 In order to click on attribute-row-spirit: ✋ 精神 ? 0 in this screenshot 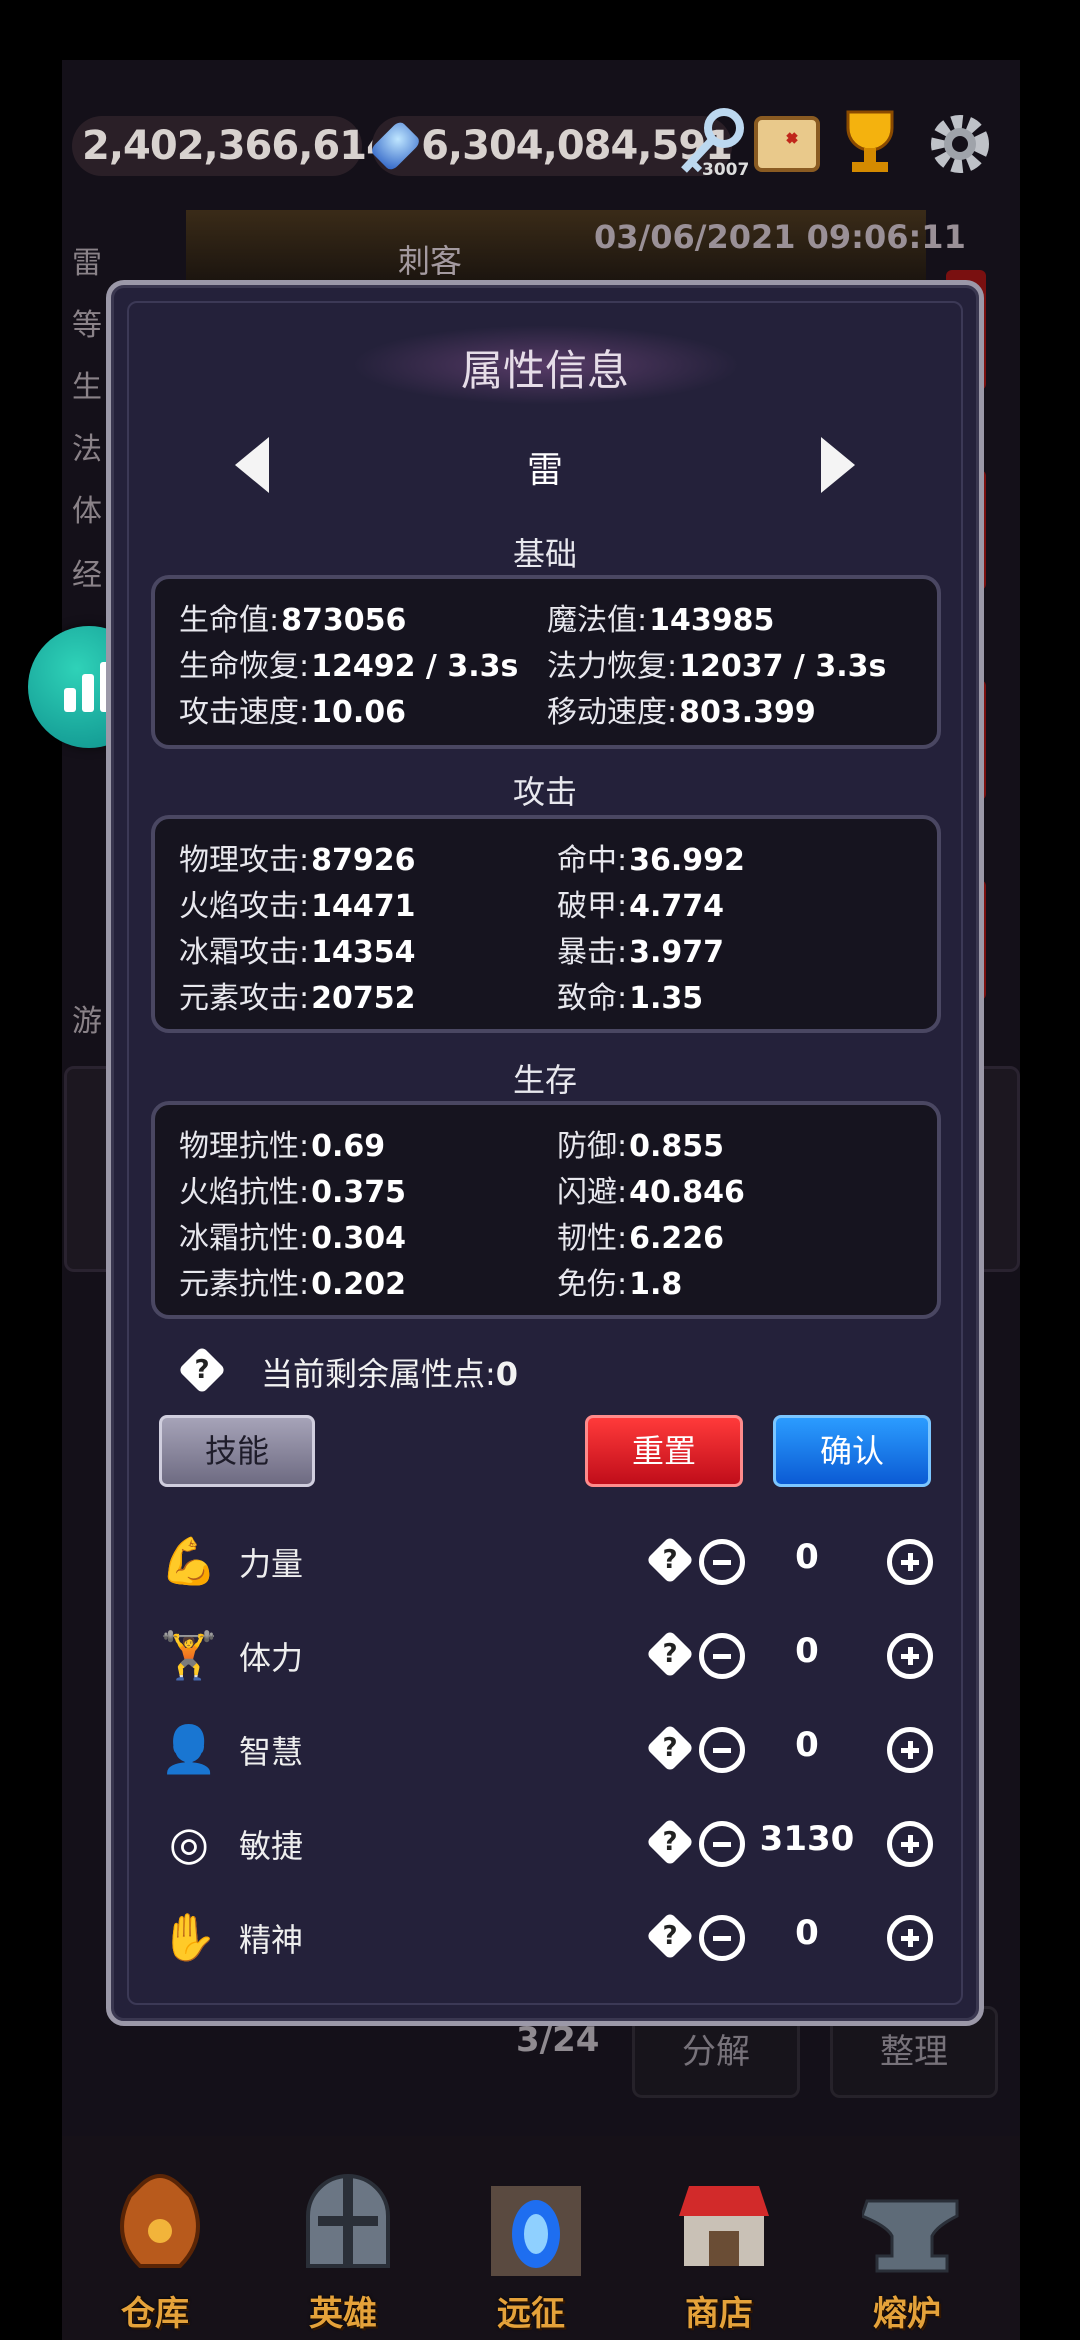, I will do `click(549, 1936)`.